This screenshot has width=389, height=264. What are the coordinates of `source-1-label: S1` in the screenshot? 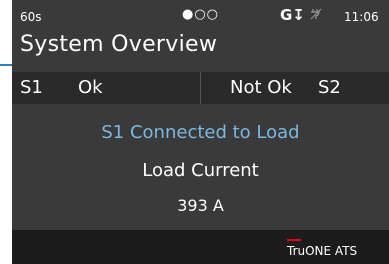 It's located at (31, 87).